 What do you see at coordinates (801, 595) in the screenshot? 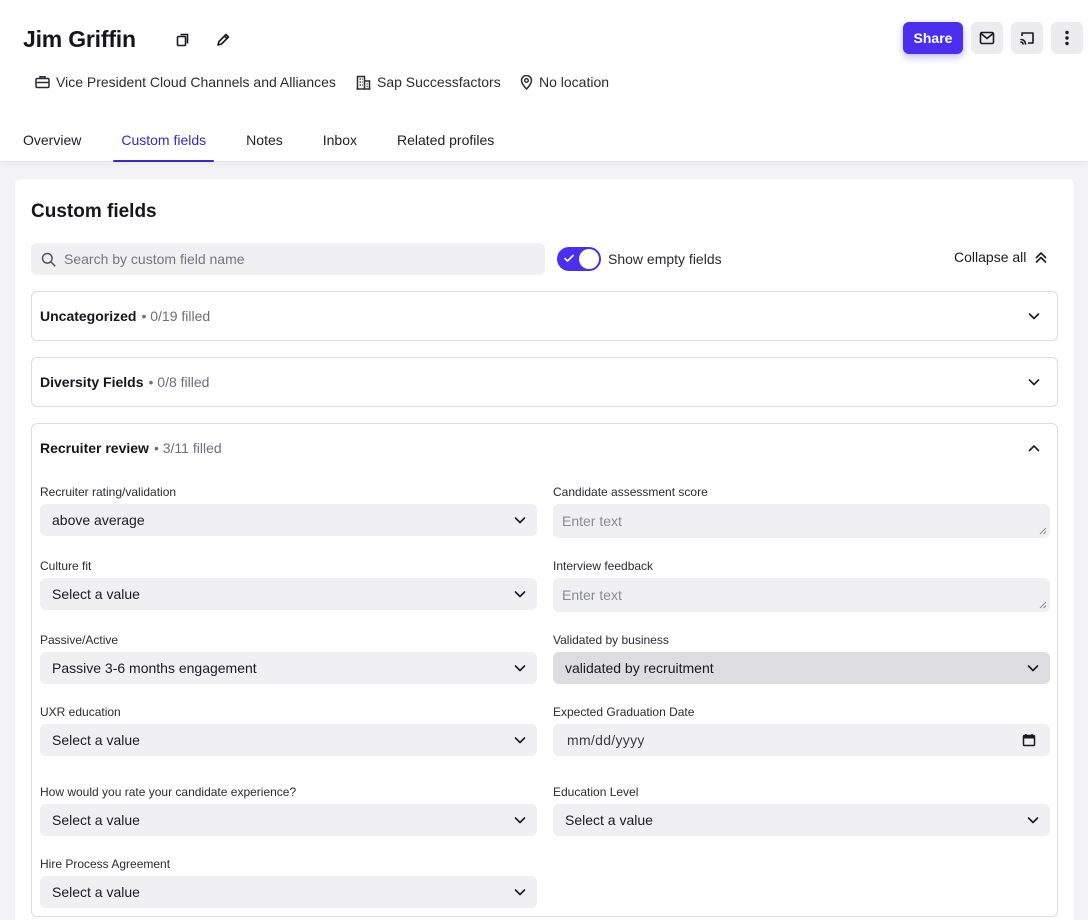
I see `interview-feedback-textarea: Enter text` at bounding box center [801, 595].